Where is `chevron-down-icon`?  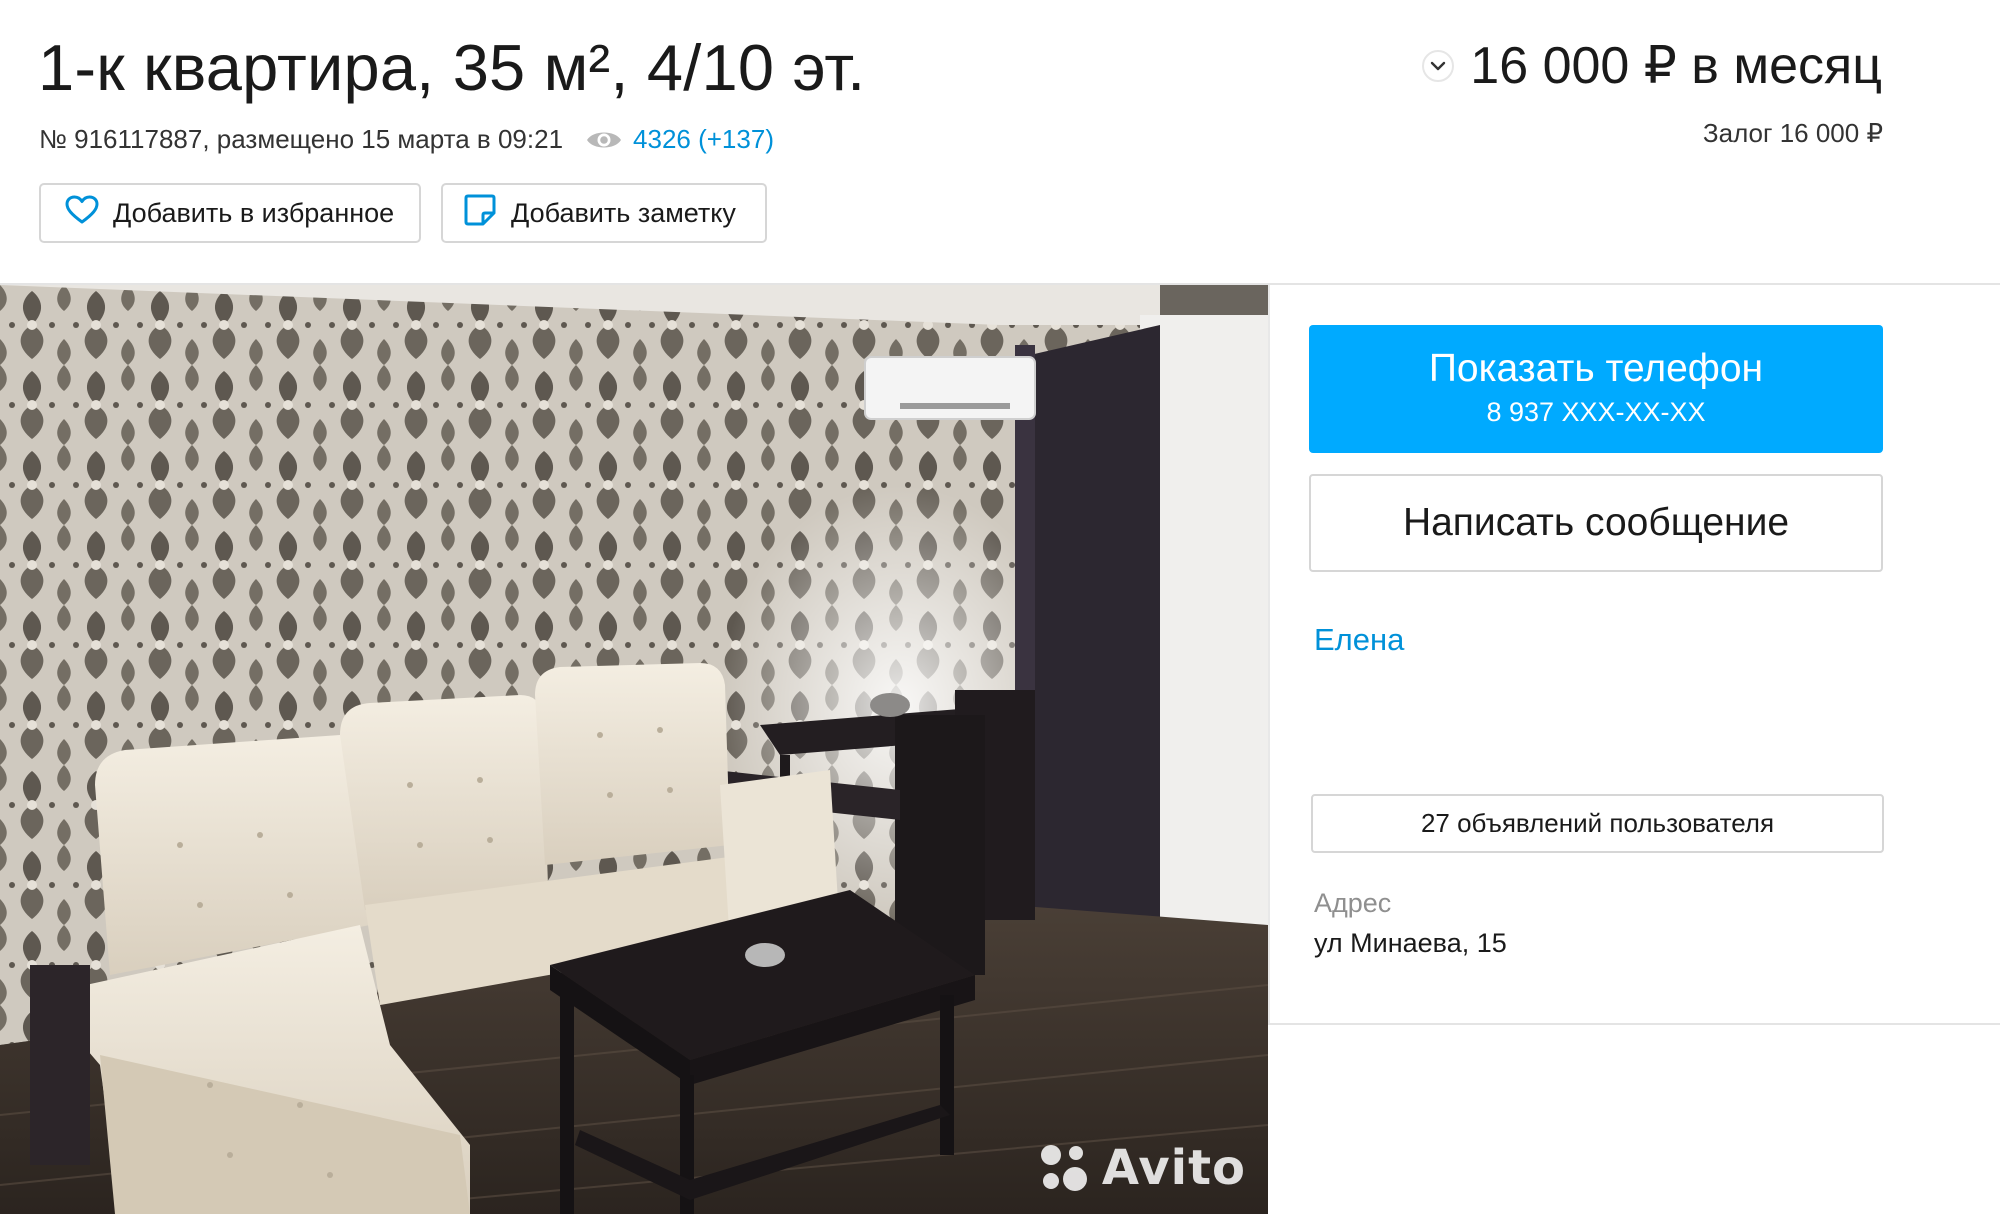
chevron-down-icon is located at coordinates (1438, 66).